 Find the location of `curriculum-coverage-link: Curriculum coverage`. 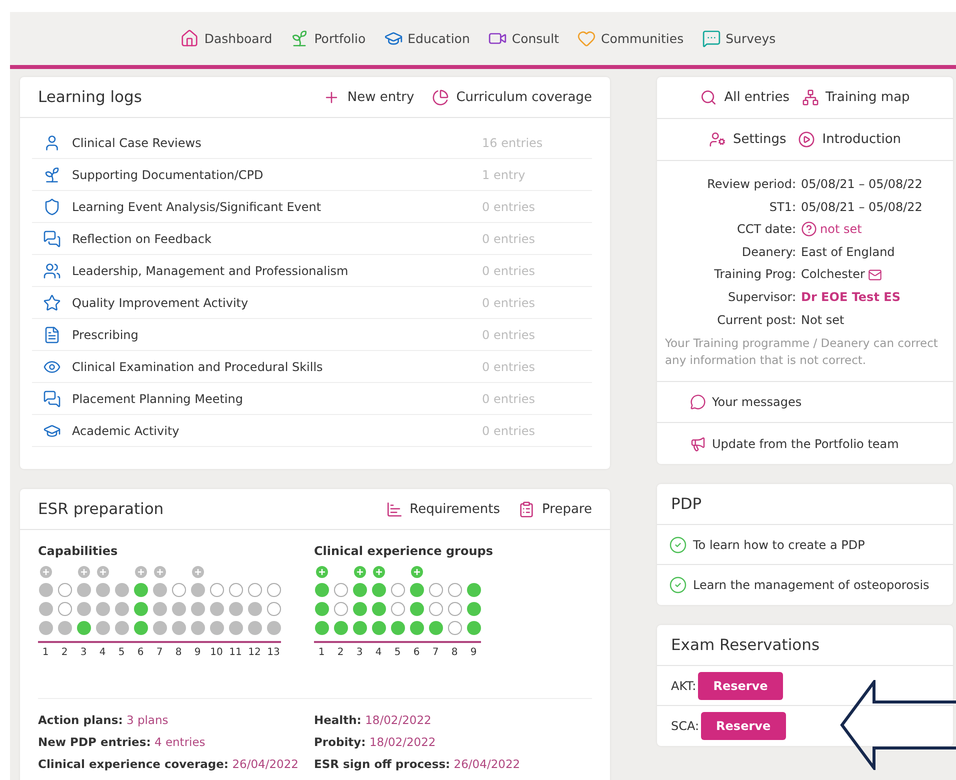

curriculum-coverage-link: Curriculum coverage is located at coordinates (512, 97).